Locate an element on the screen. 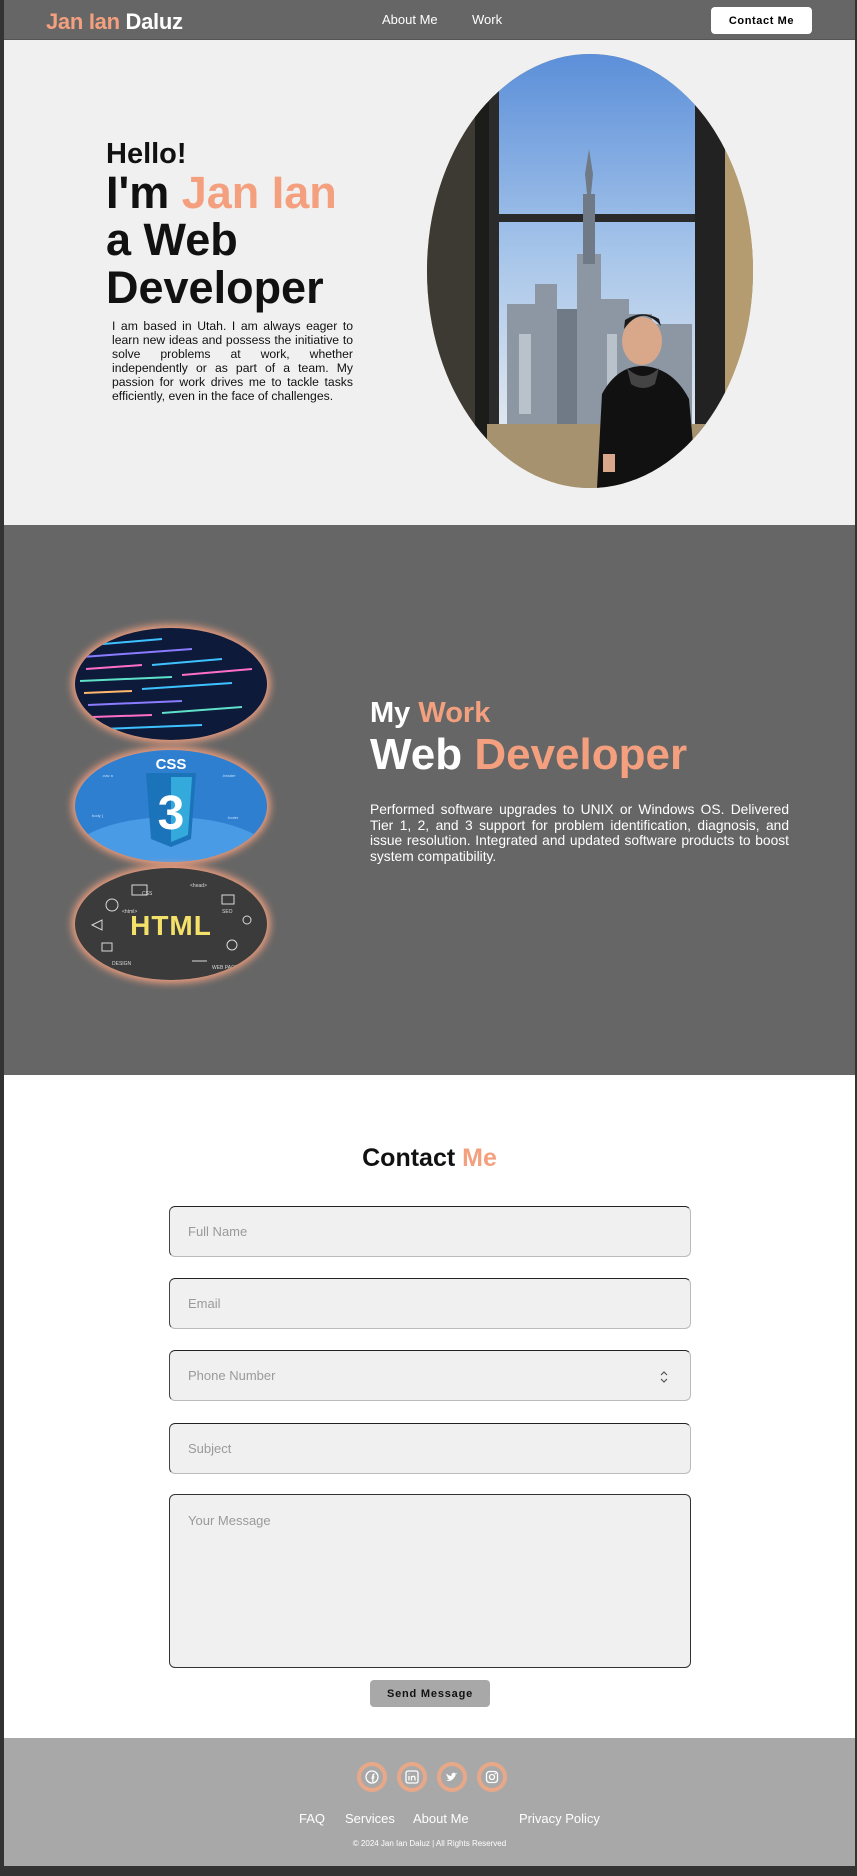 This screenshot has height=1876, width=857. subject-field is located at coordinates (430, 1448).